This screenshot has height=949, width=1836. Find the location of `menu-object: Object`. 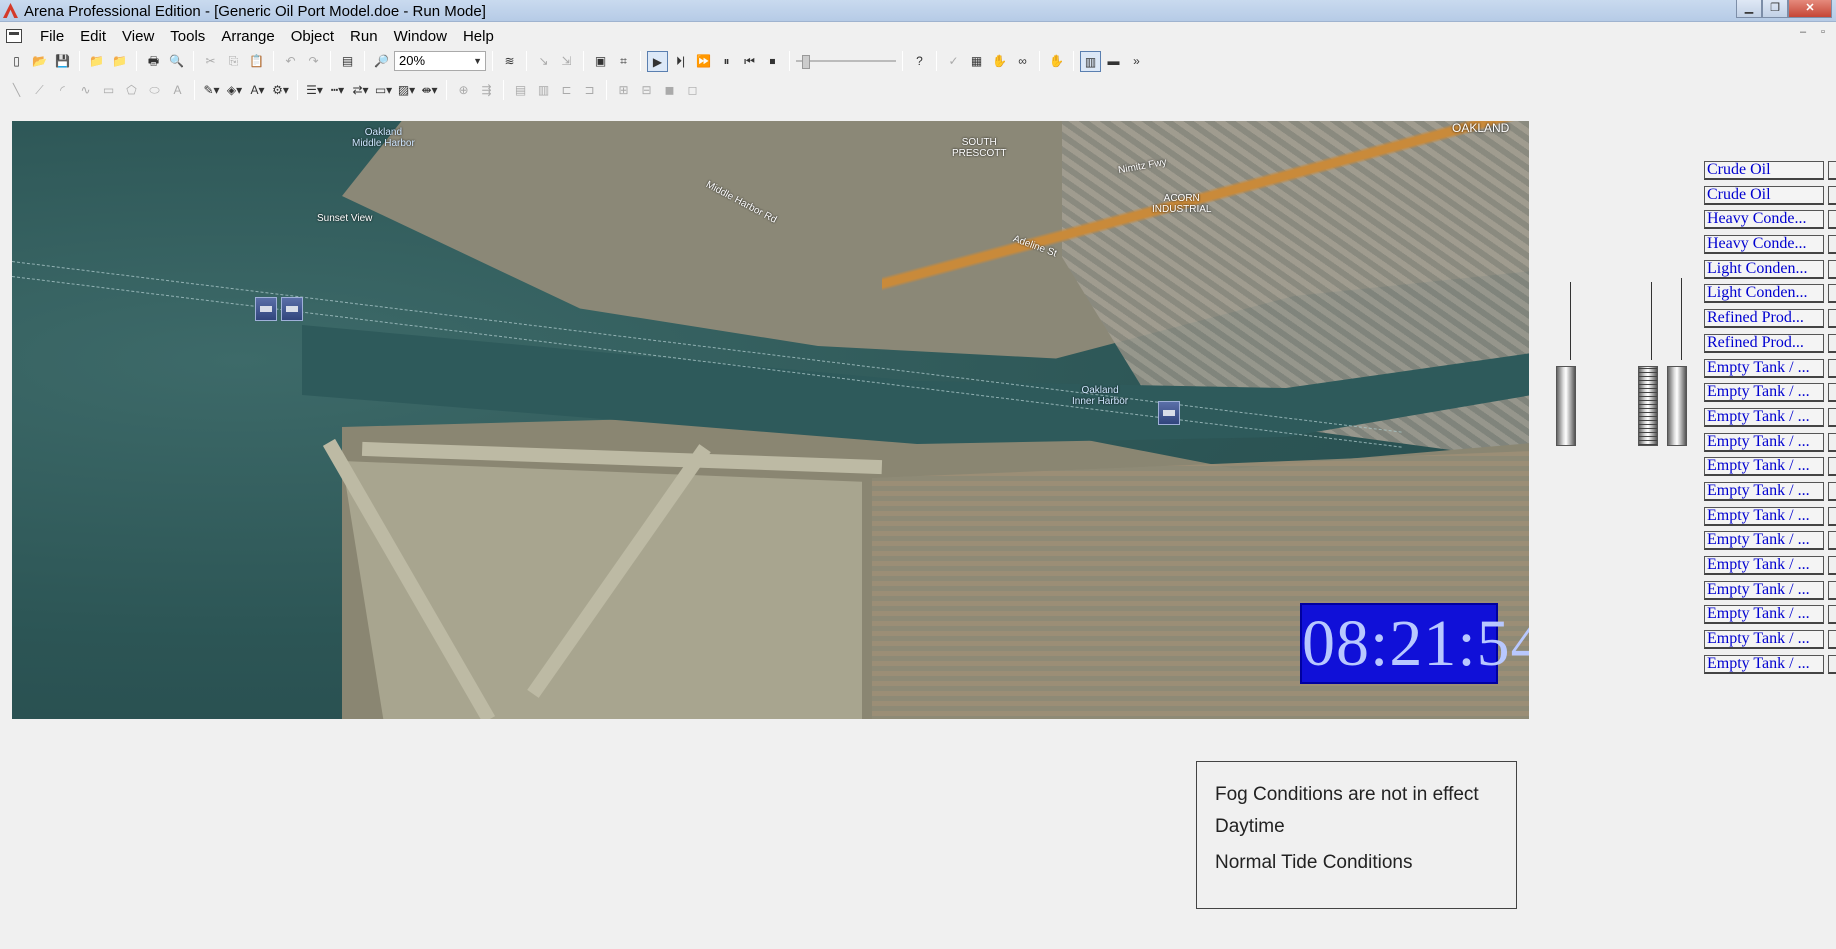

menu-object: Object is located at coordinates (312, 36).